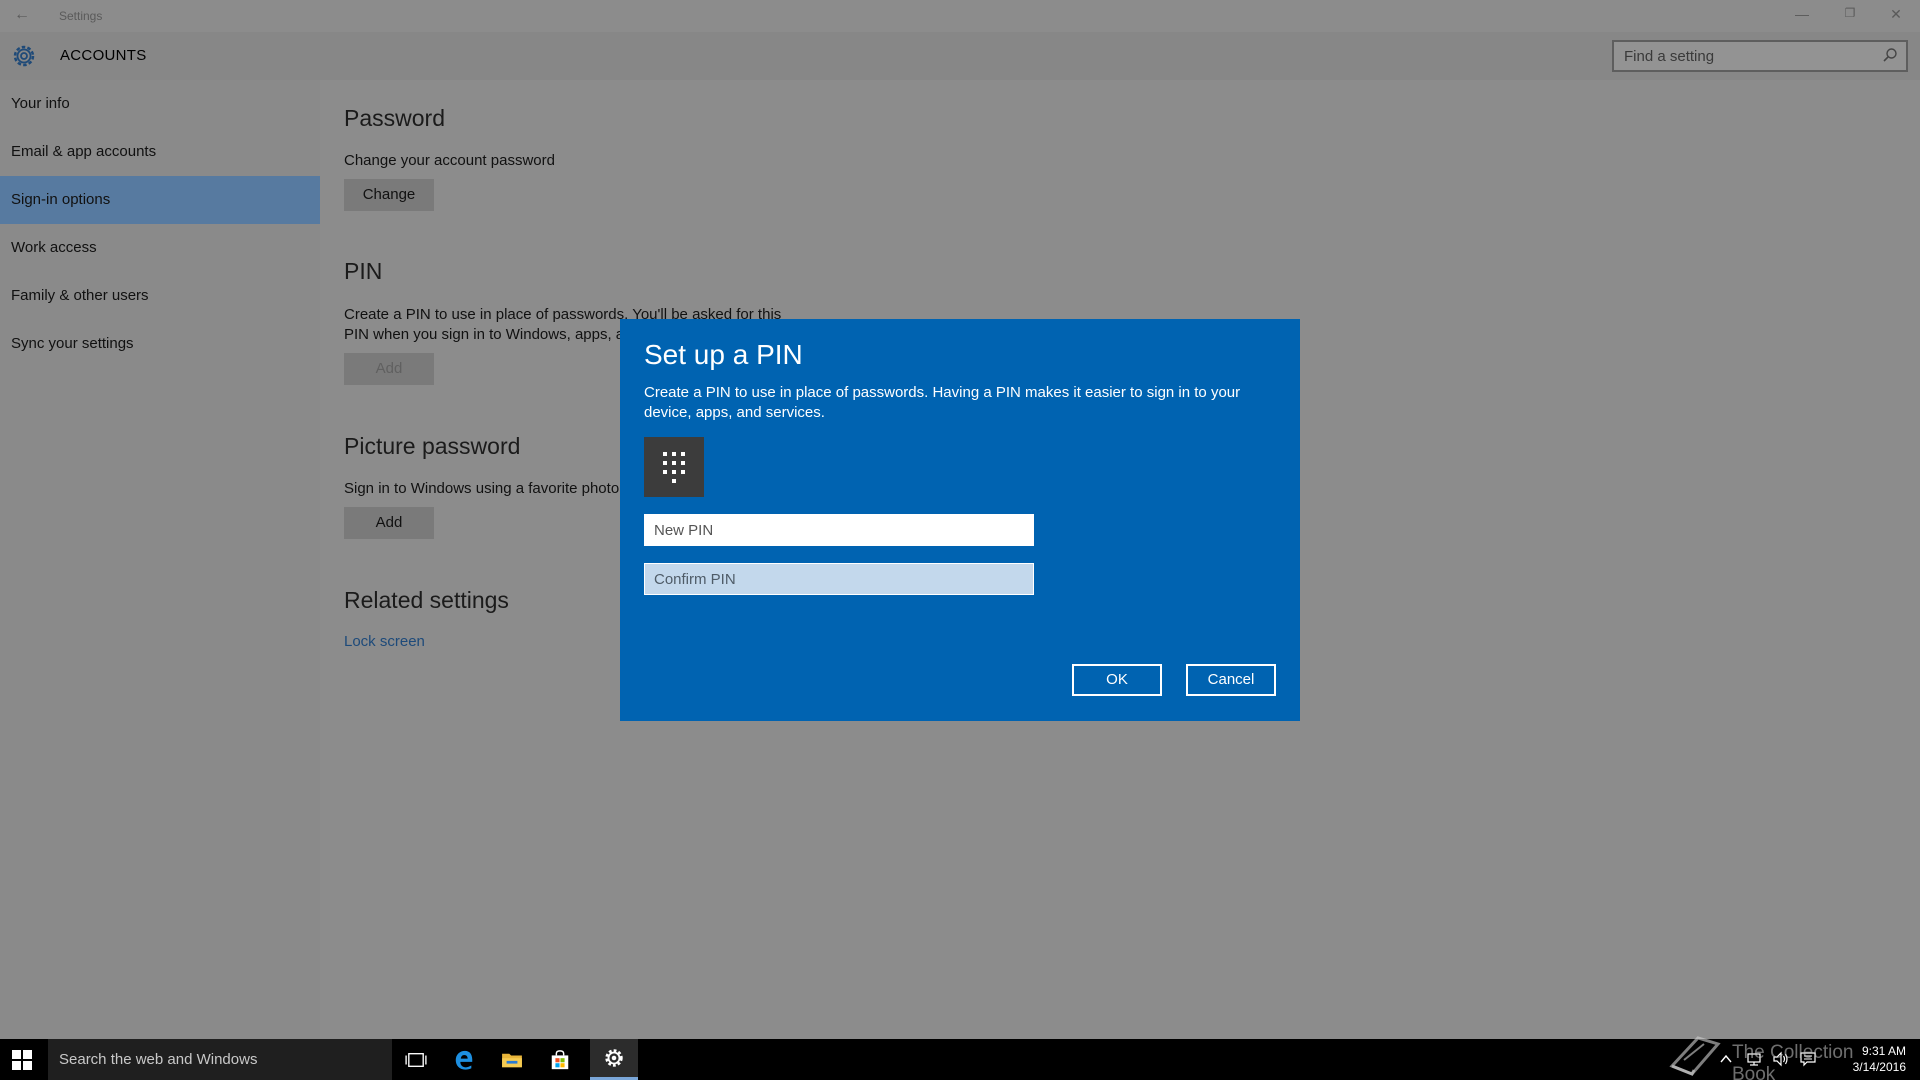 This screenshot has width=1920, height=1080. I want to click on settings-taskbar-icon, so click(614, 1059).